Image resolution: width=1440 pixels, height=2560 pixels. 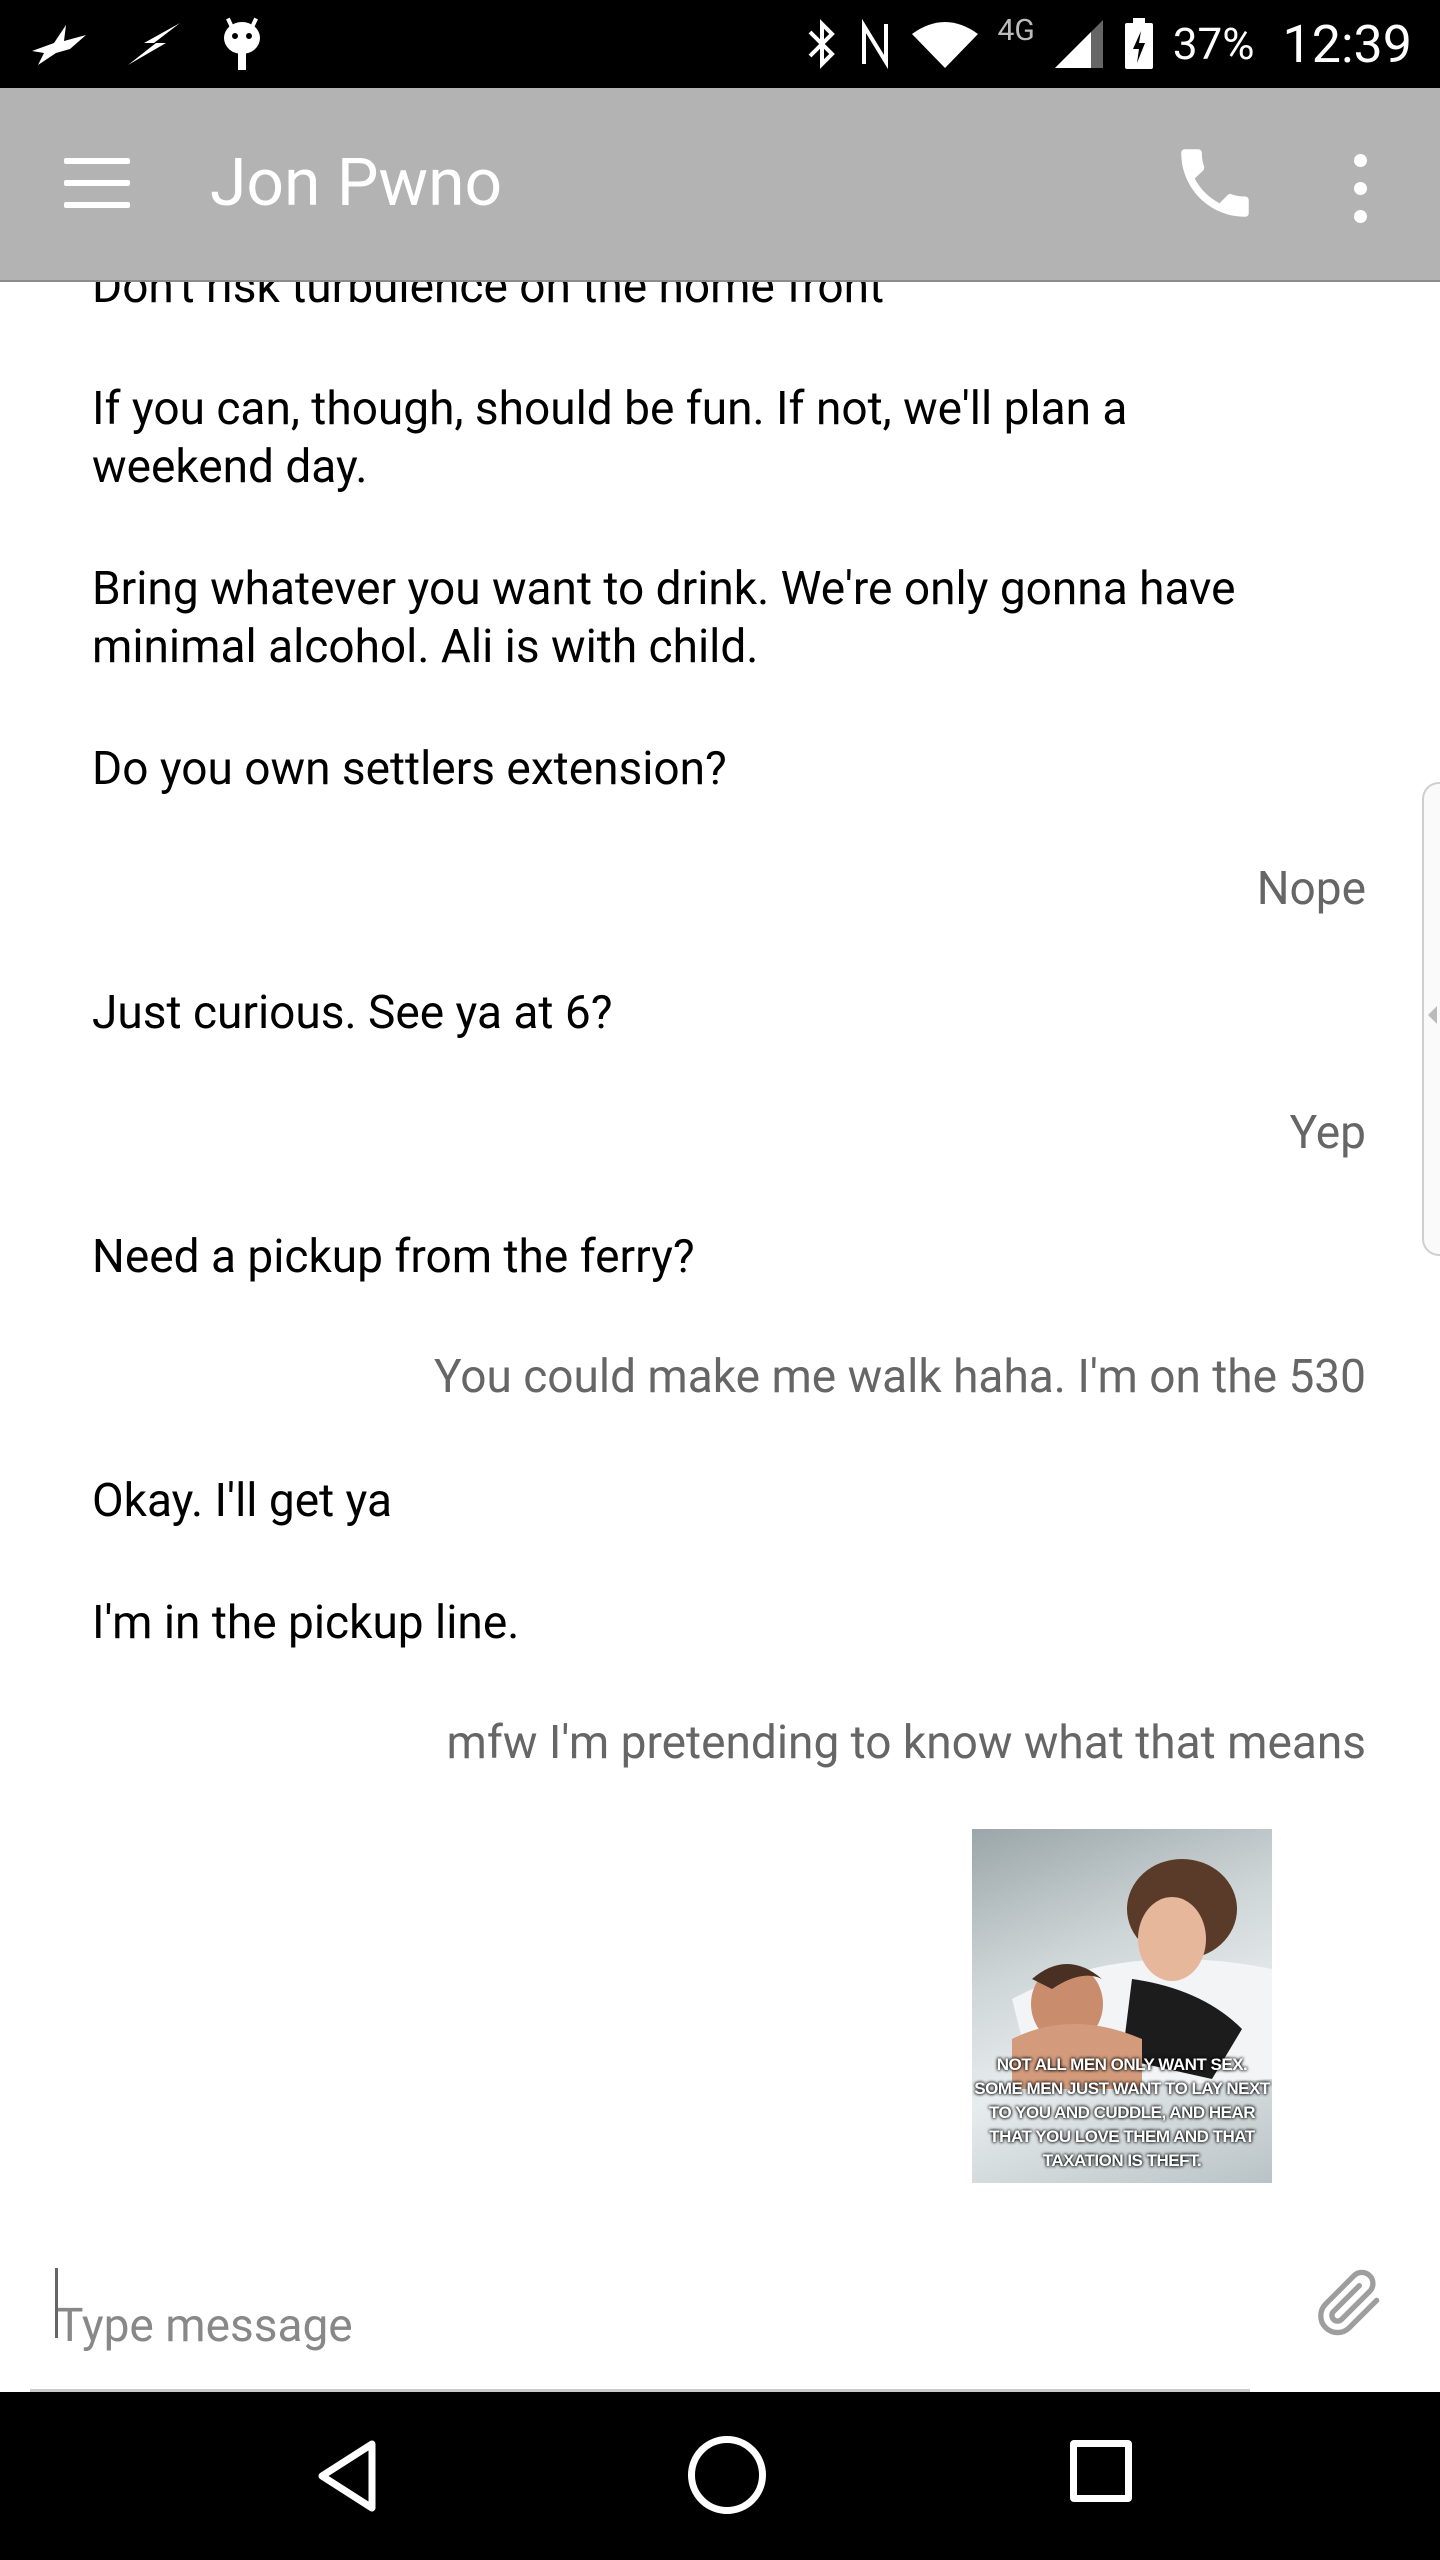 I want to click on message-incoming: Need a pickup from the ferry?, so click(x=393, y=1257).